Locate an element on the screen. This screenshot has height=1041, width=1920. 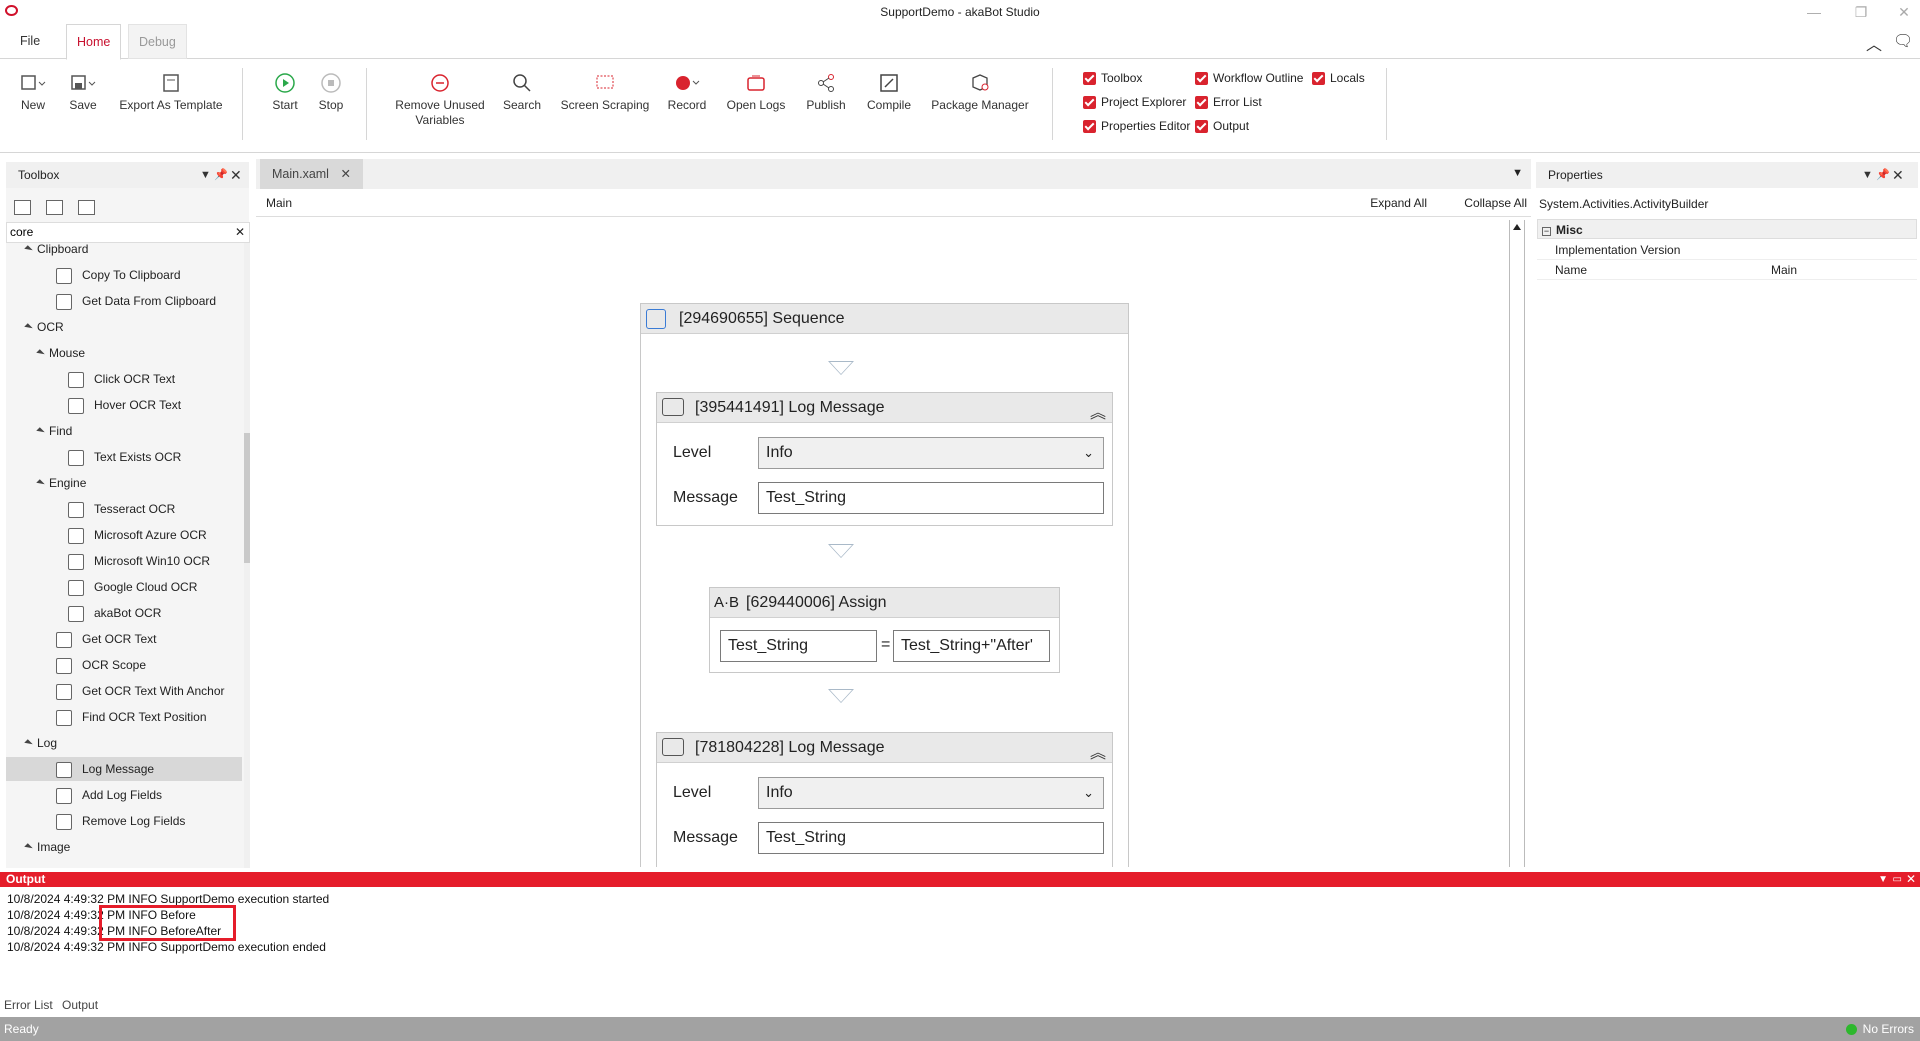
collapse-ribbon-icon: ︿ is located at coordinates (1874, 43).